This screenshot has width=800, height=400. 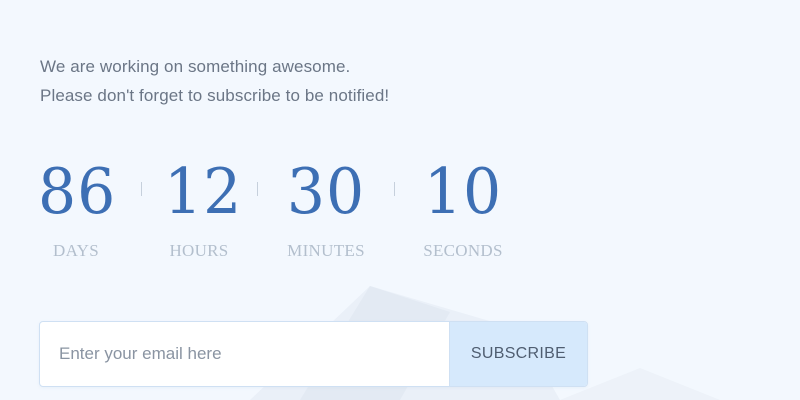 I want to click on subscribe-button: SUBSCRIBE, so click(x=518, y=354).